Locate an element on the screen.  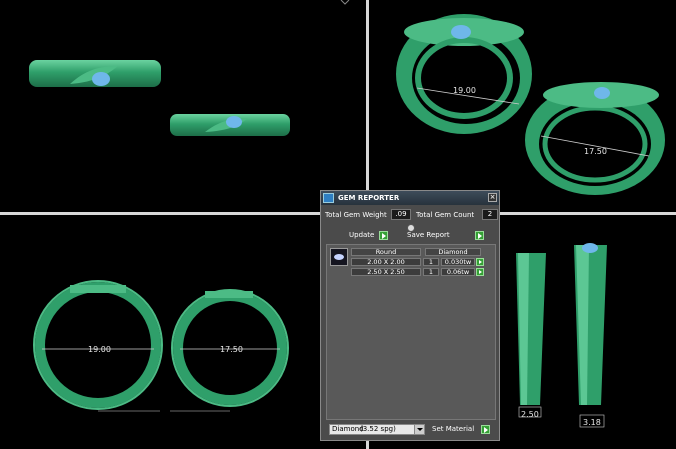
front-view-rings is located at coordinates (189, 68).